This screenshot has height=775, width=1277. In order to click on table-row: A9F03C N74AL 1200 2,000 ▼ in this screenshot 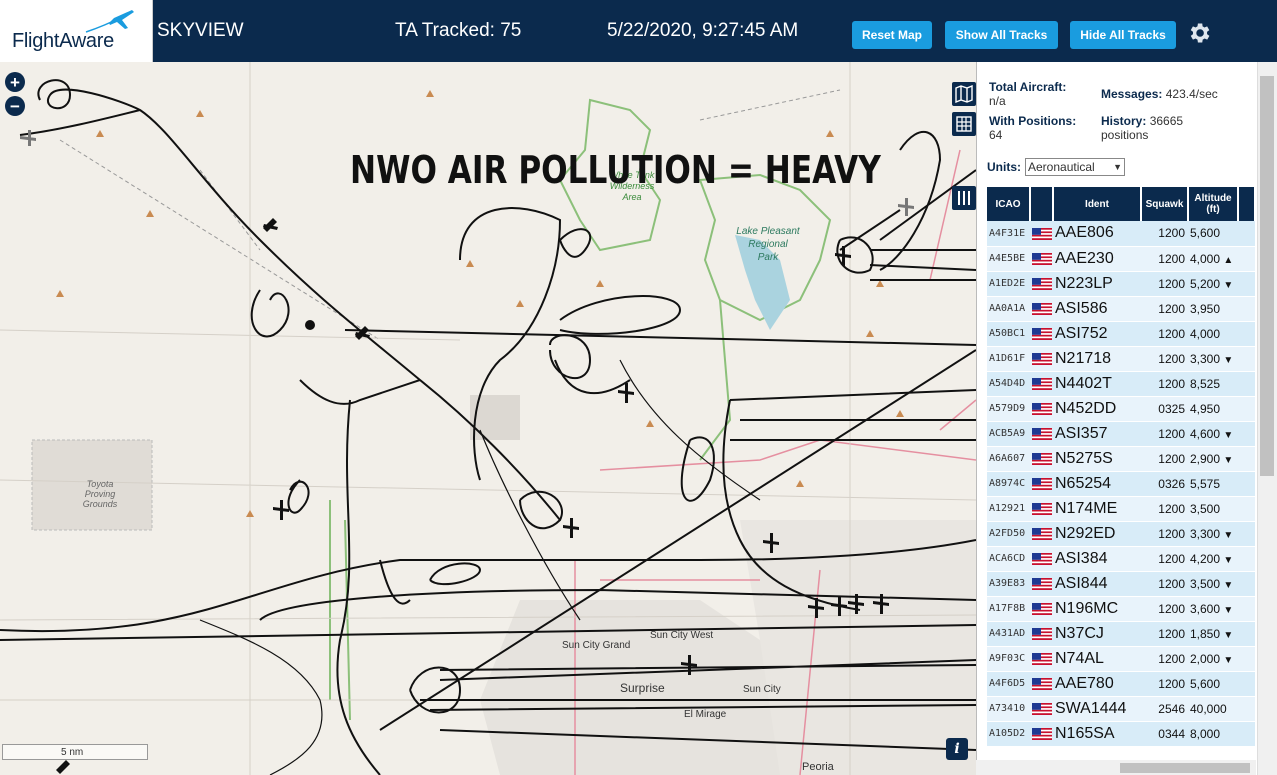, I will do `click(1121, 659)`.